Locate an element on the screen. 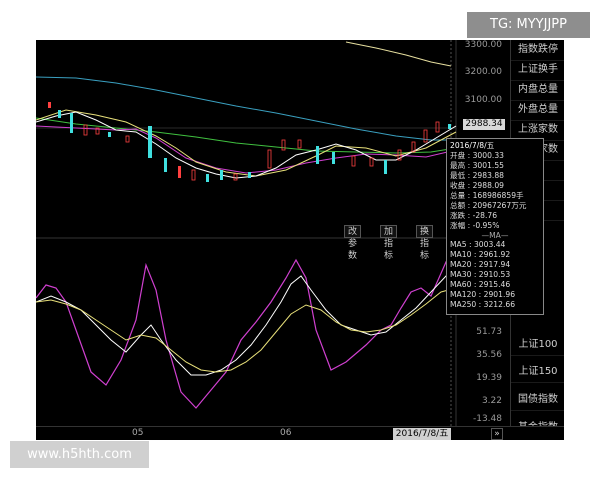 Image resolution: width=600 pixels, height=480 pixels. info-volume: 总量 : 168986859手 is located at coordinates (487, 195).